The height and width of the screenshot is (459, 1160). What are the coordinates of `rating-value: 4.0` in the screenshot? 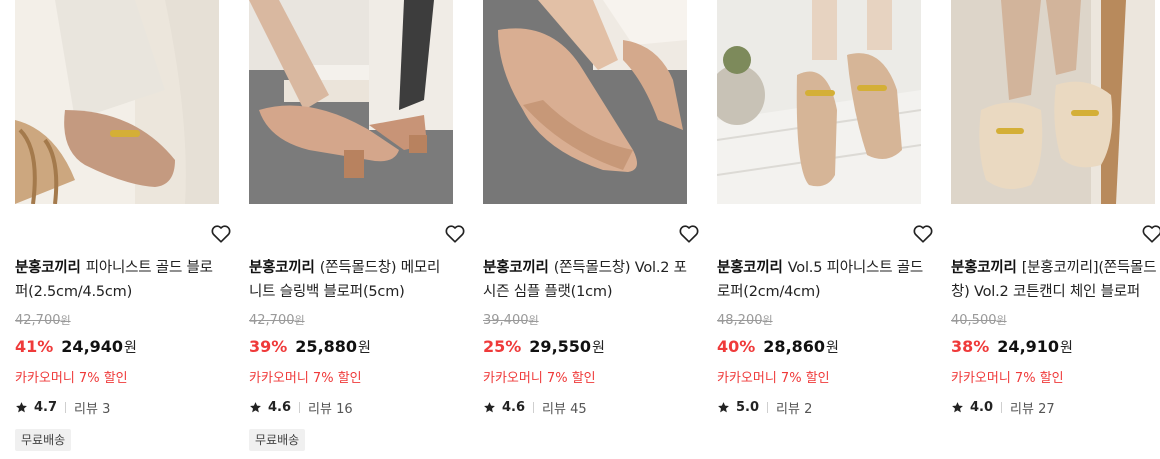 It's located at (982, 407).